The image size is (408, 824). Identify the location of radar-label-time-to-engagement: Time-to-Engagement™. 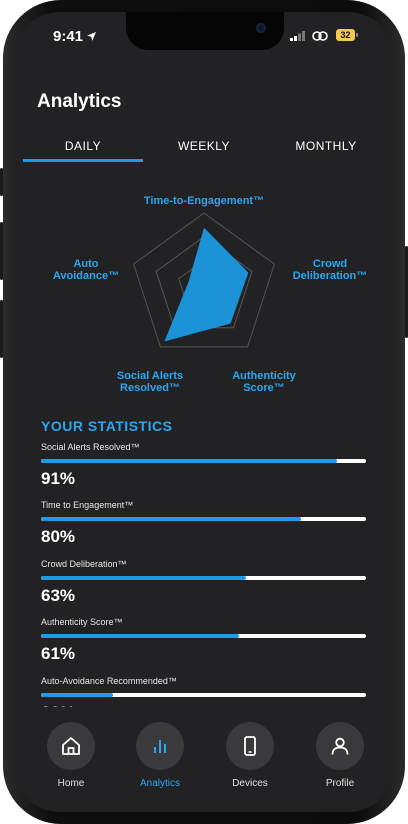
(204, 201).